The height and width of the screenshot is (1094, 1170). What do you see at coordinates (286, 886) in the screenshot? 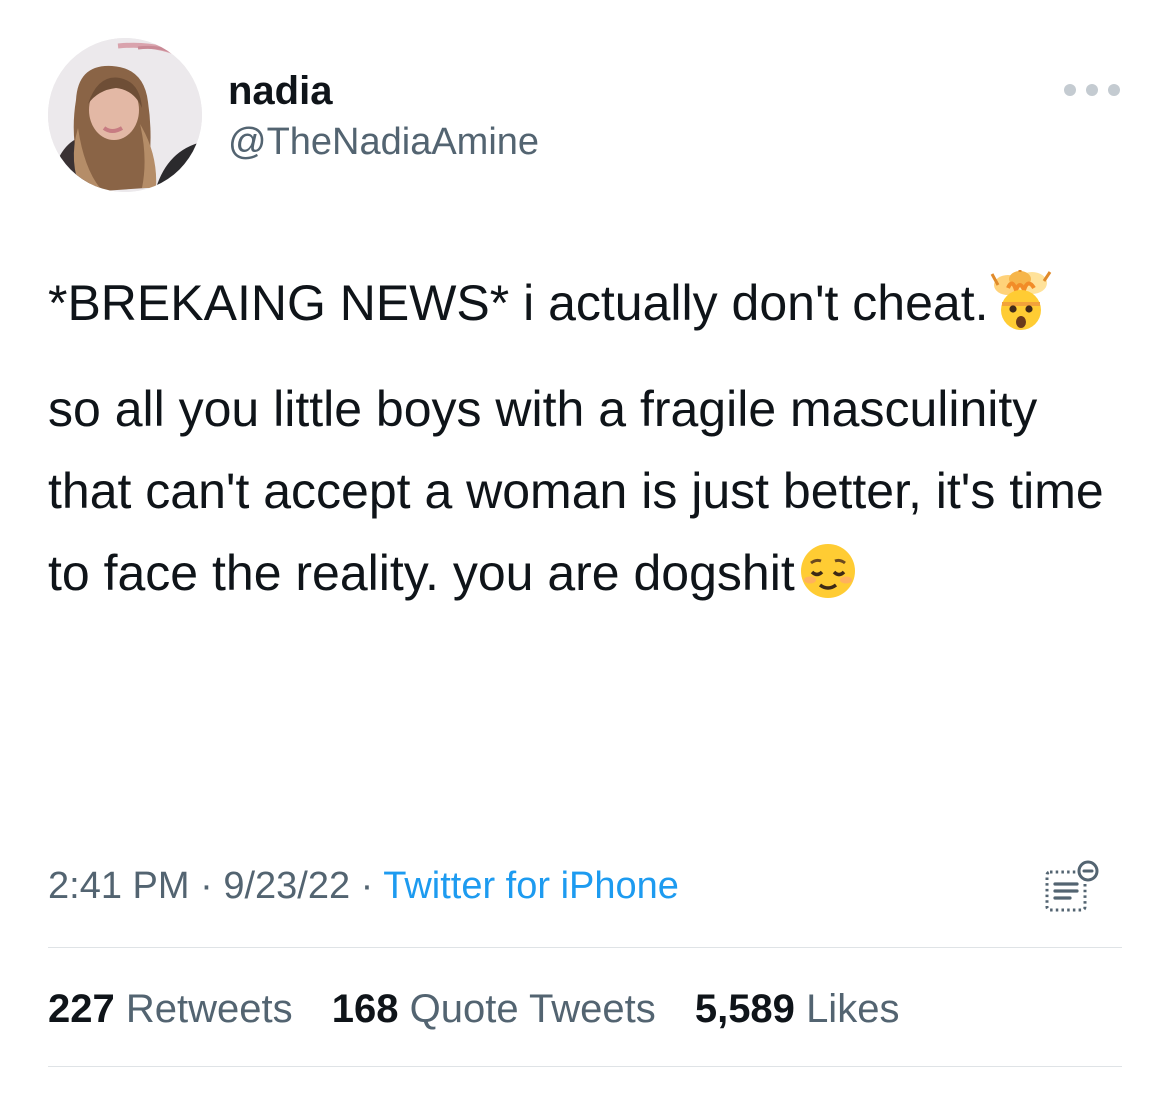
I see `tweet-date: 9/23/22` at bounding box center [286, 886].